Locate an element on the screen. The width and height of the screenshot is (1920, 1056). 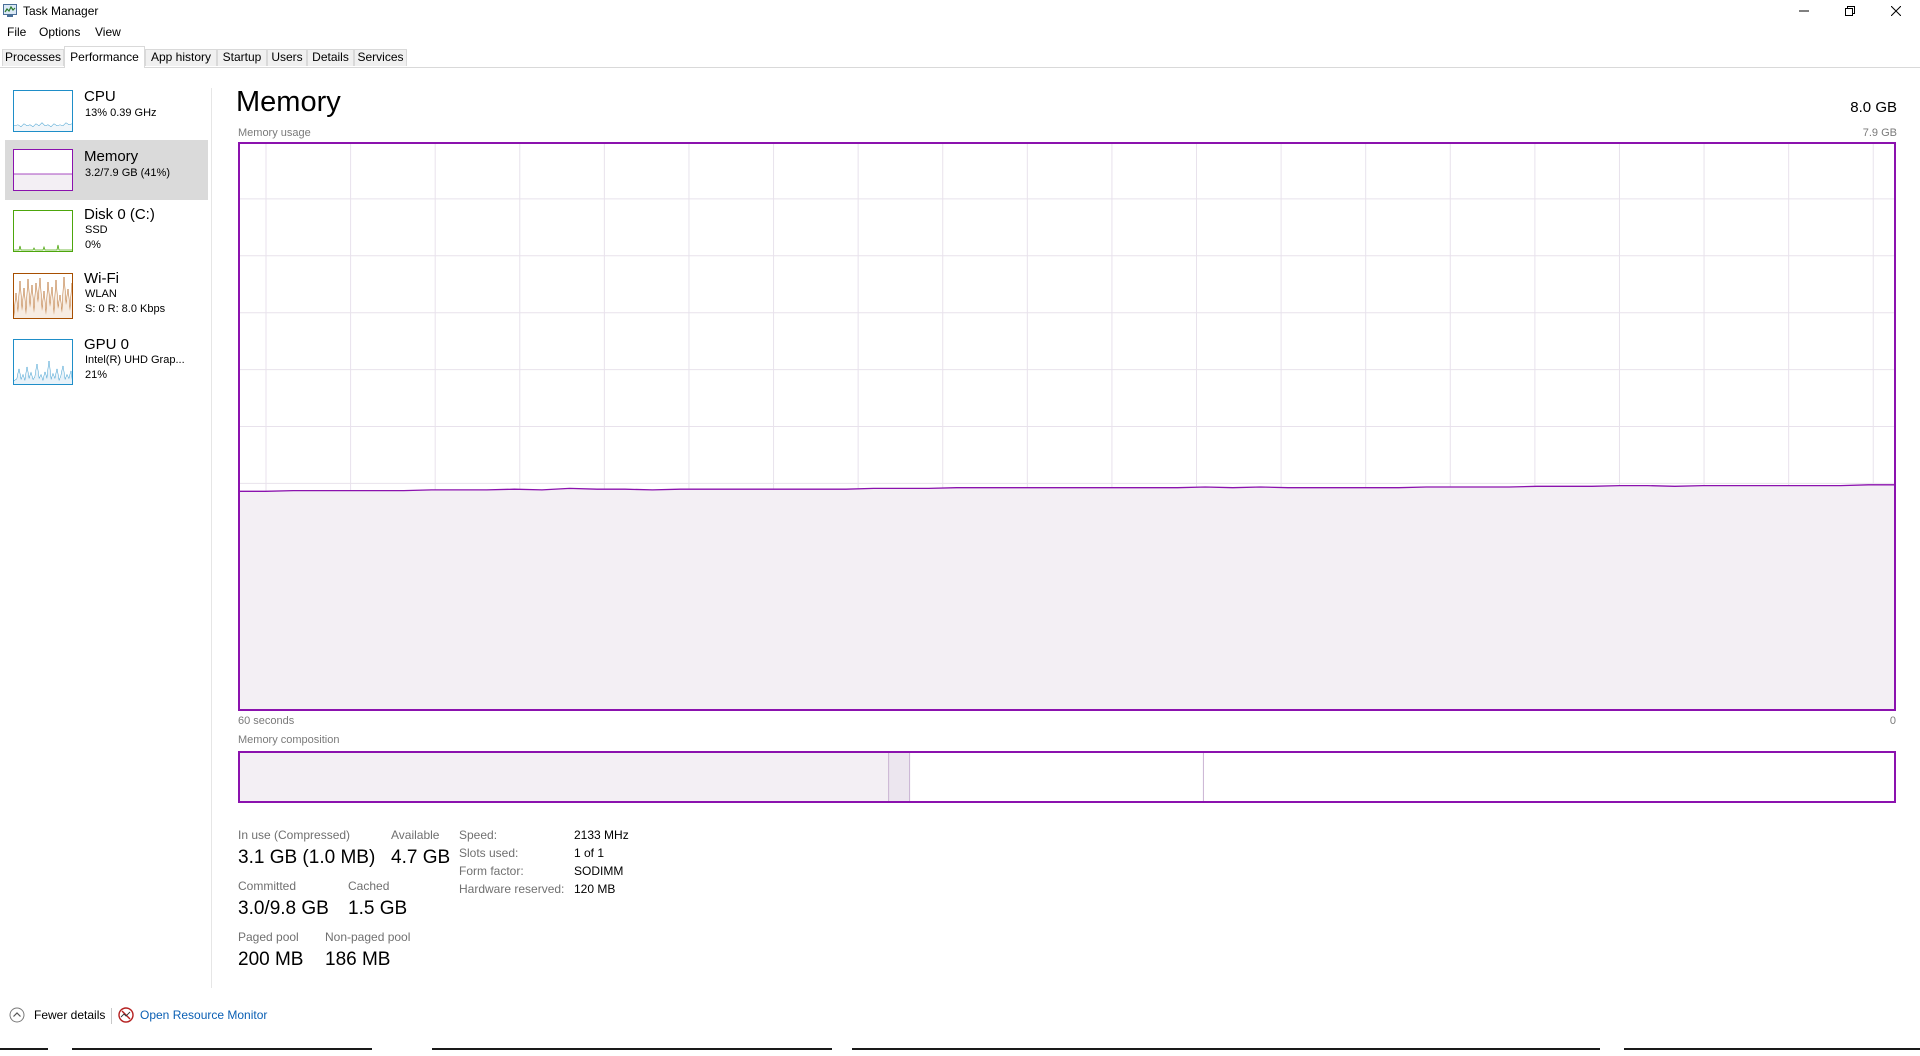
wifi-graph-thumbnail is located at coordinates (43, 296).